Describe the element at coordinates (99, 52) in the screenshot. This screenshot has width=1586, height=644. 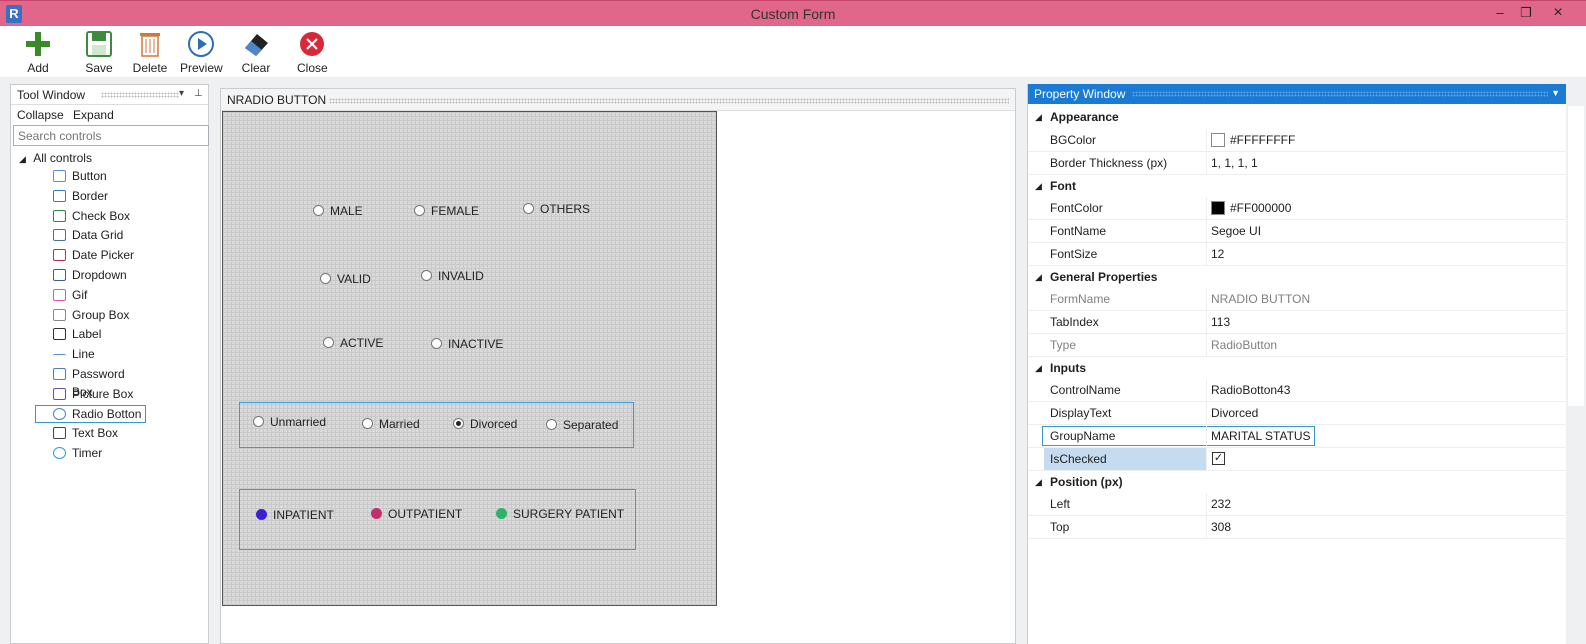
I see `save-button: Save` at that location.